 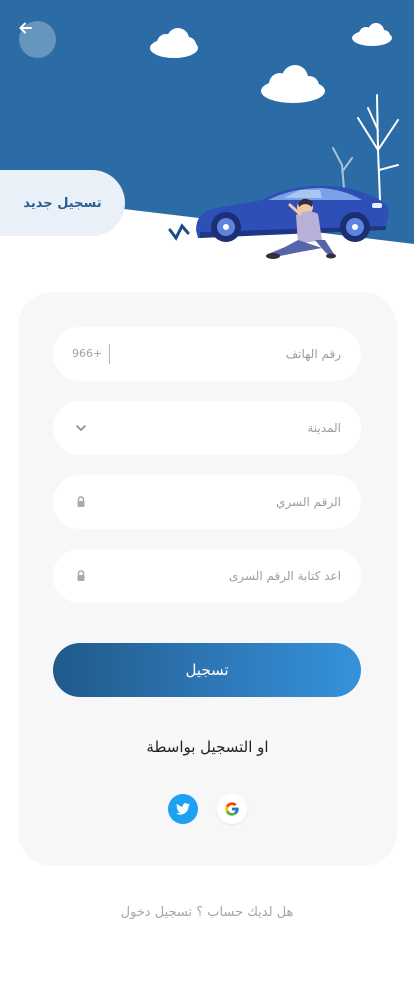 I want to click on confirm-password-placeholder: اعد كتابة الرقم السرى, so click(x=284, y=576).